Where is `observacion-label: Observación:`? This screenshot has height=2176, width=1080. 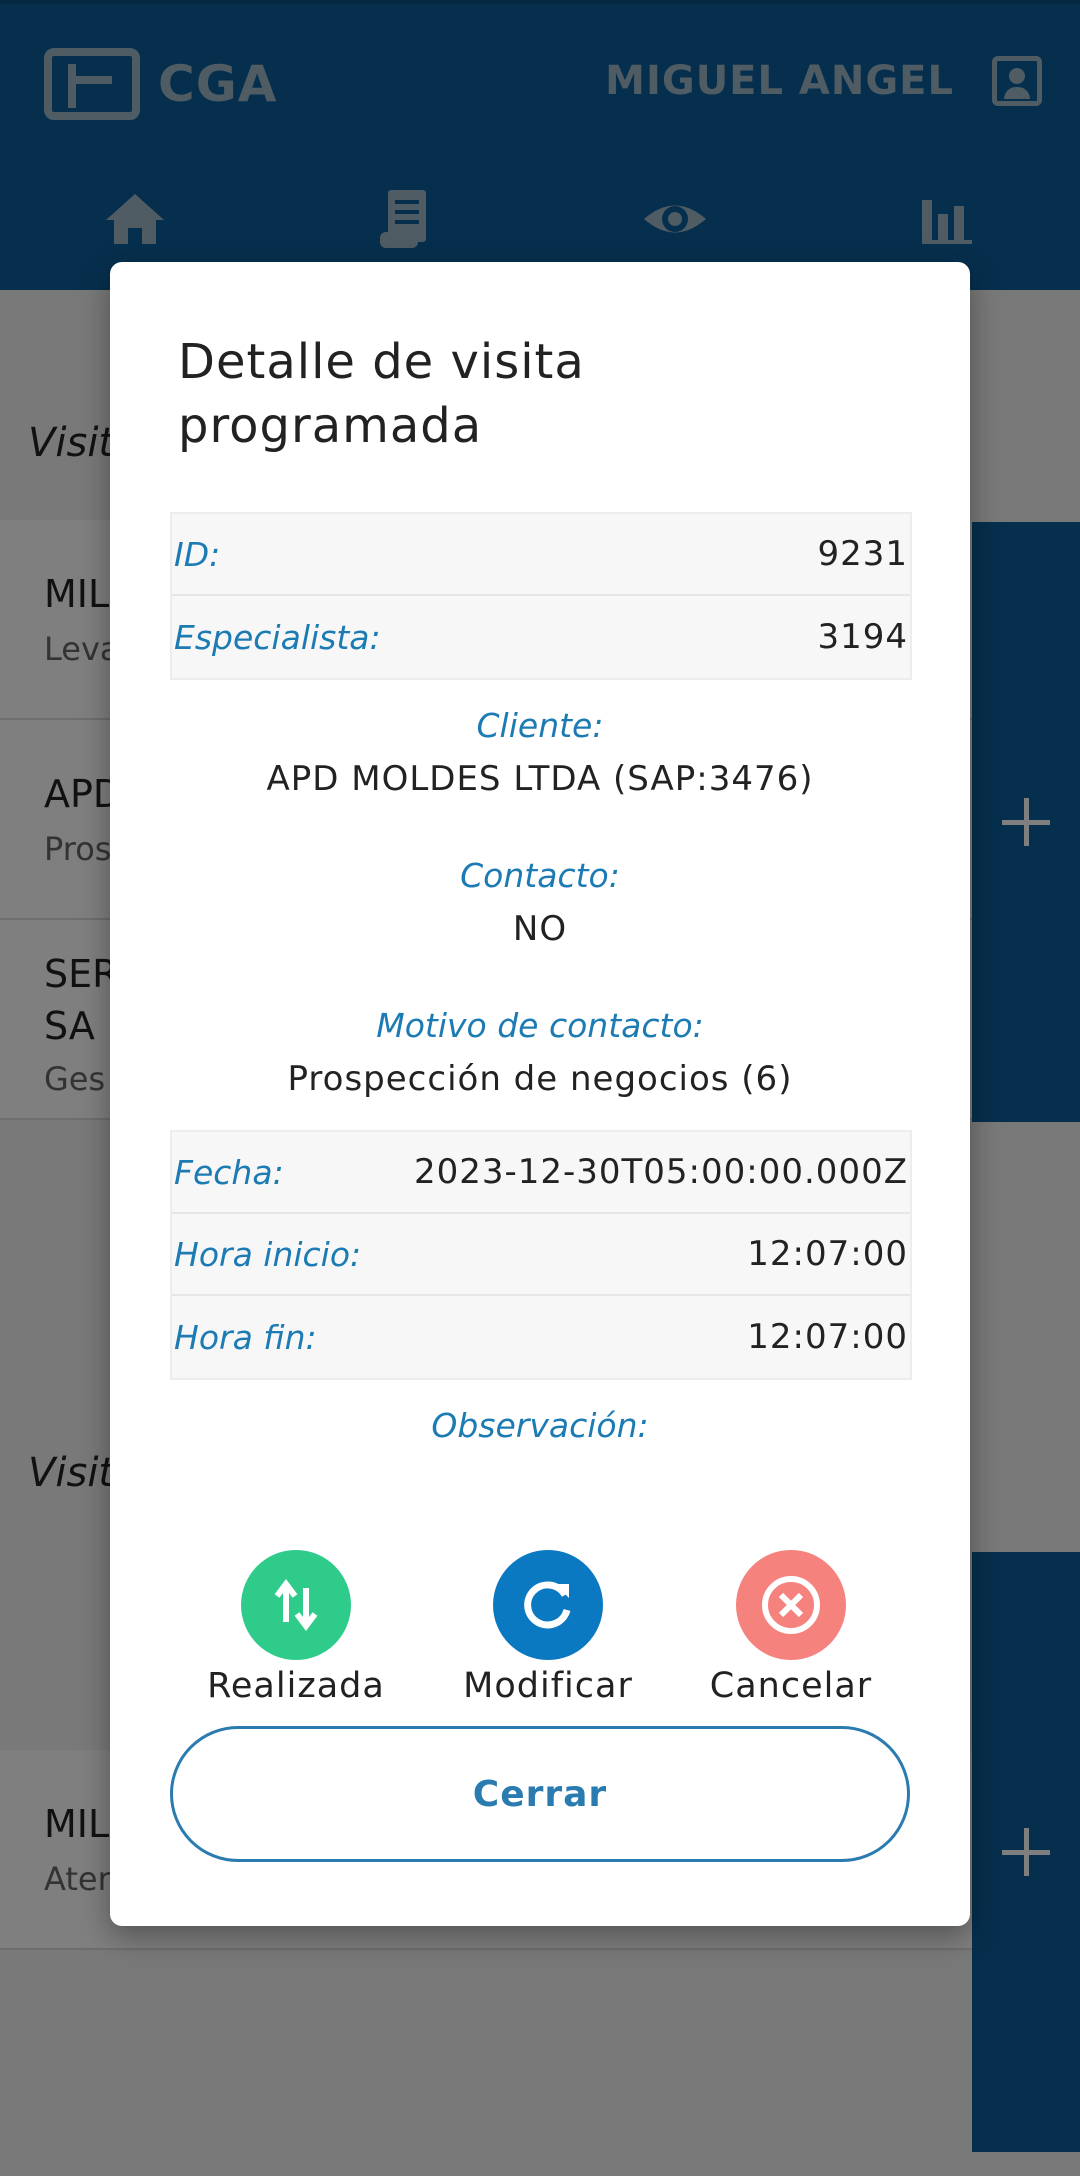
observacion-label: Observación: is located at coordinates (540, 1425).